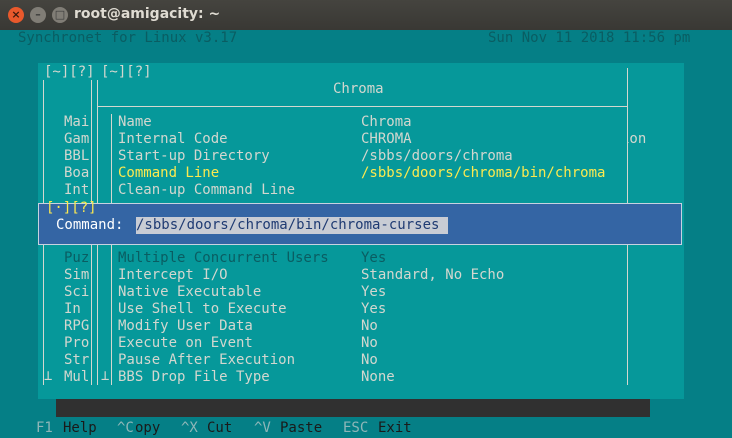 The width and height of the screenshot is (732, 438). Describe the element at coordinates (76, 309) in the screenshot. I see `back-panel-item: In` at that location.